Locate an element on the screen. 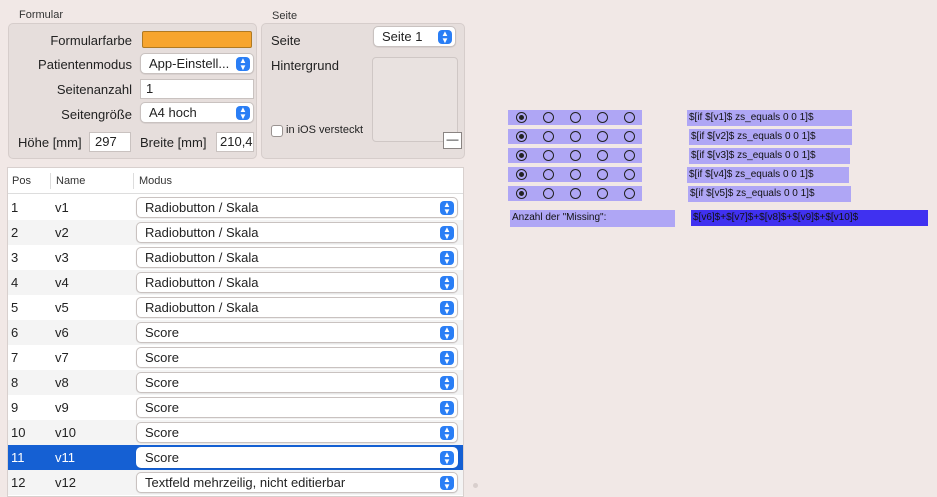 The height and width of the screenshot is (497, 937). cell-pos: 8 is located at coordinates (15, 382).